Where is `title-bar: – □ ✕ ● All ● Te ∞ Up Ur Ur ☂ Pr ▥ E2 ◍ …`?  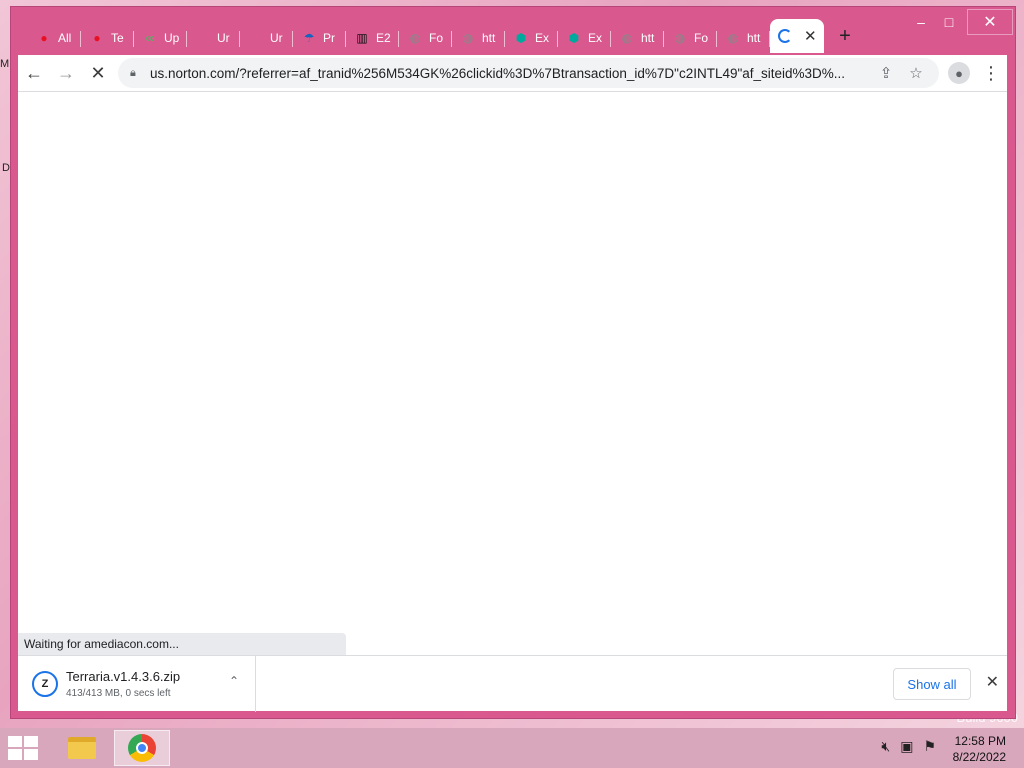 title-bar: – □ ✕ ● All ● Te ∞ Up Ur Ur ☂ Pr ▥ E2 ◍ … is located at coordinates (513, 31).